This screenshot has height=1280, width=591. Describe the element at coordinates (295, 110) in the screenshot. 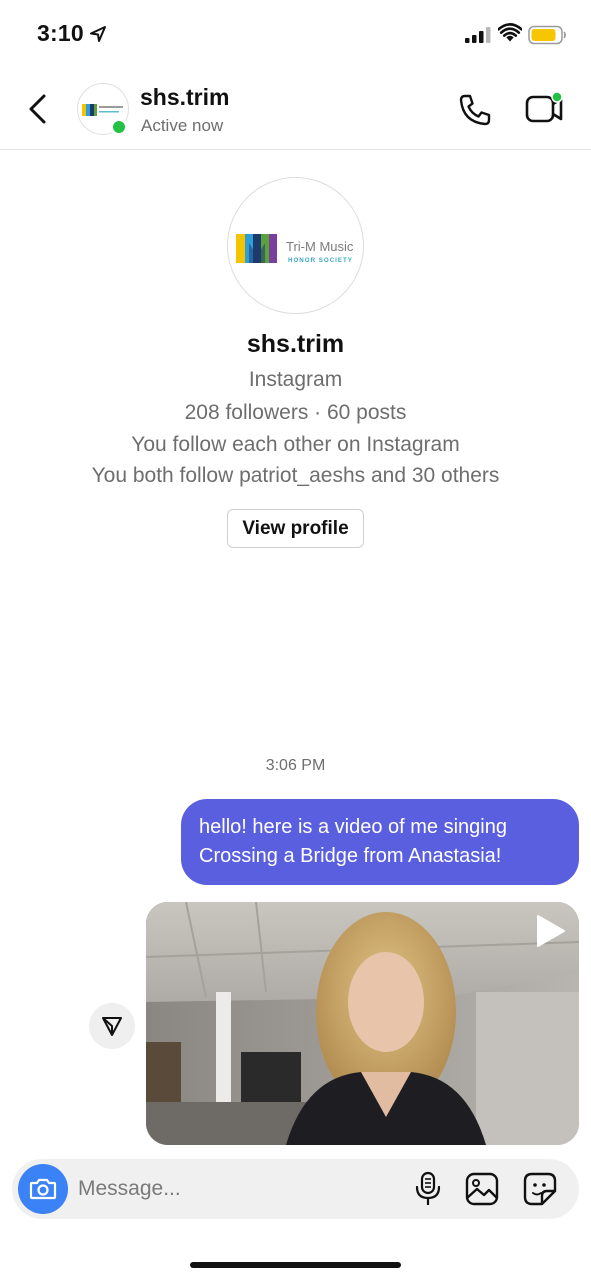

I see `chat-header: shs.trim Active now` at that location.